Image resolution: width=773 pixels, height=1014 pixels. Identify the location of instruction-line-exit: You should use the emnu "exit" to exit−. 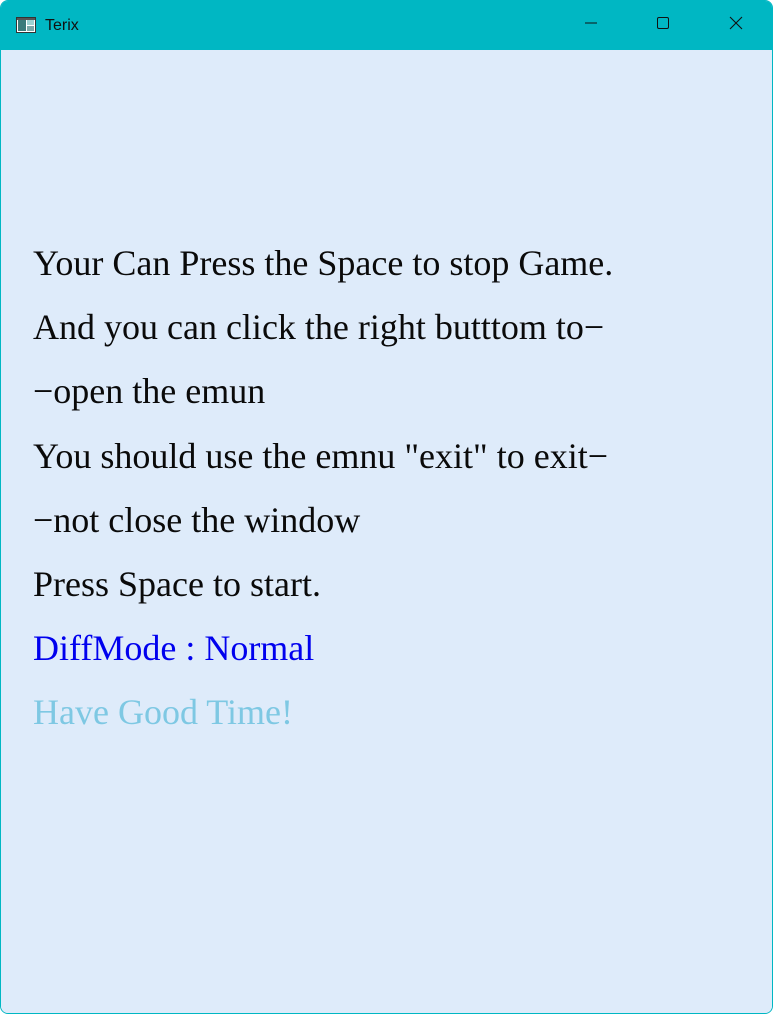
(321, 456).